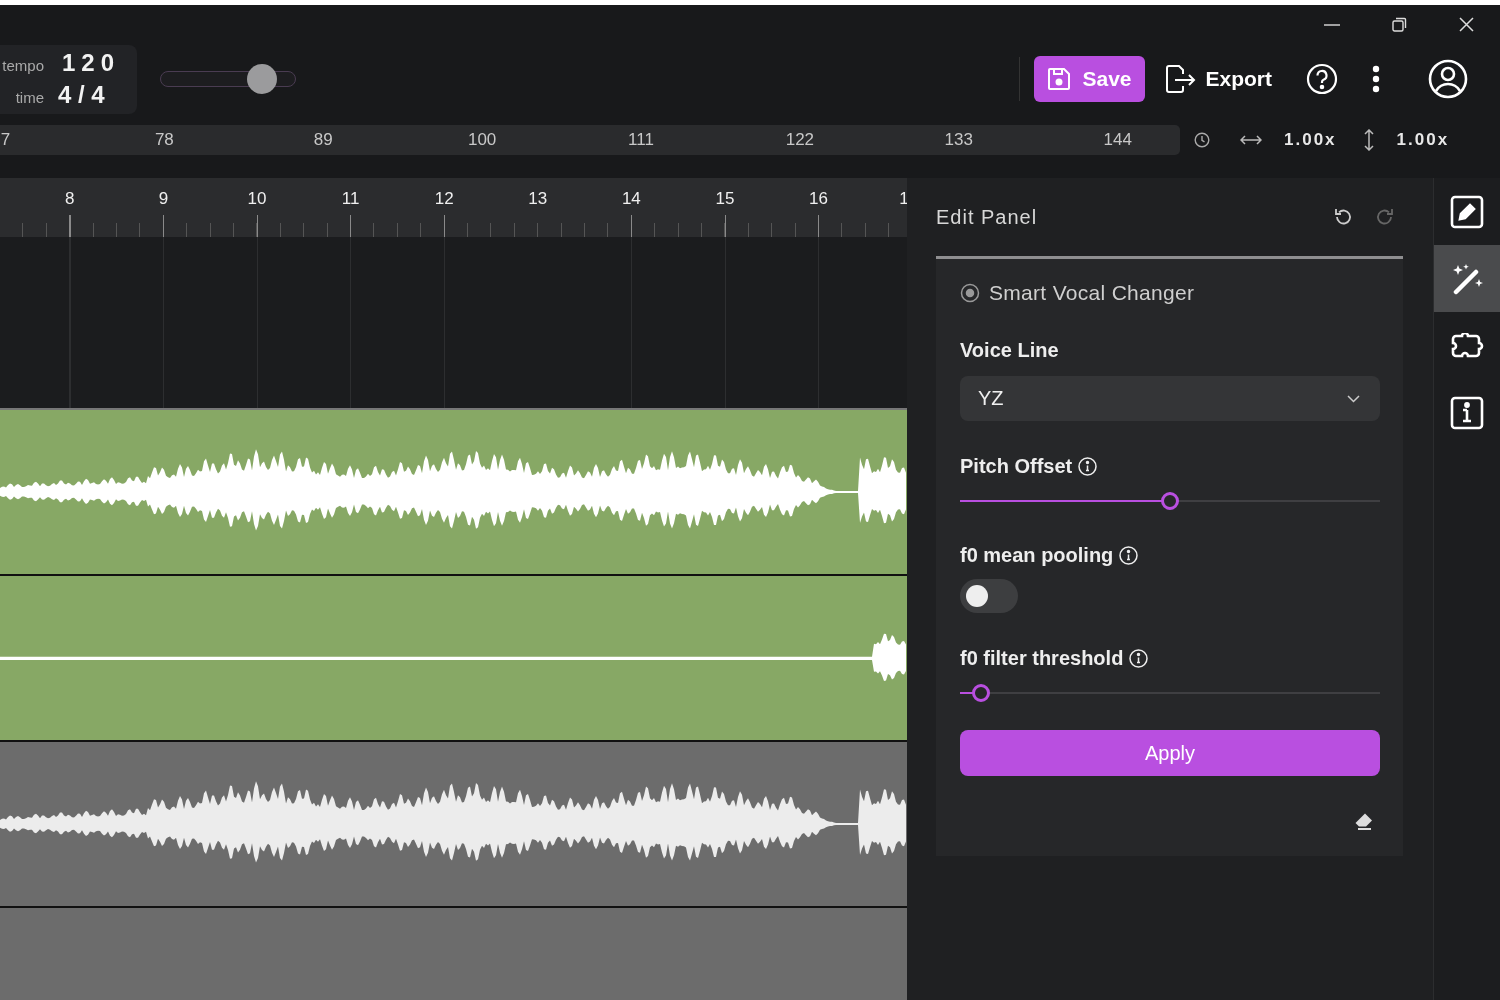  Describe the element at coordinates (631, 198) in the screenshot. I see `bar-number: 14` at that location.